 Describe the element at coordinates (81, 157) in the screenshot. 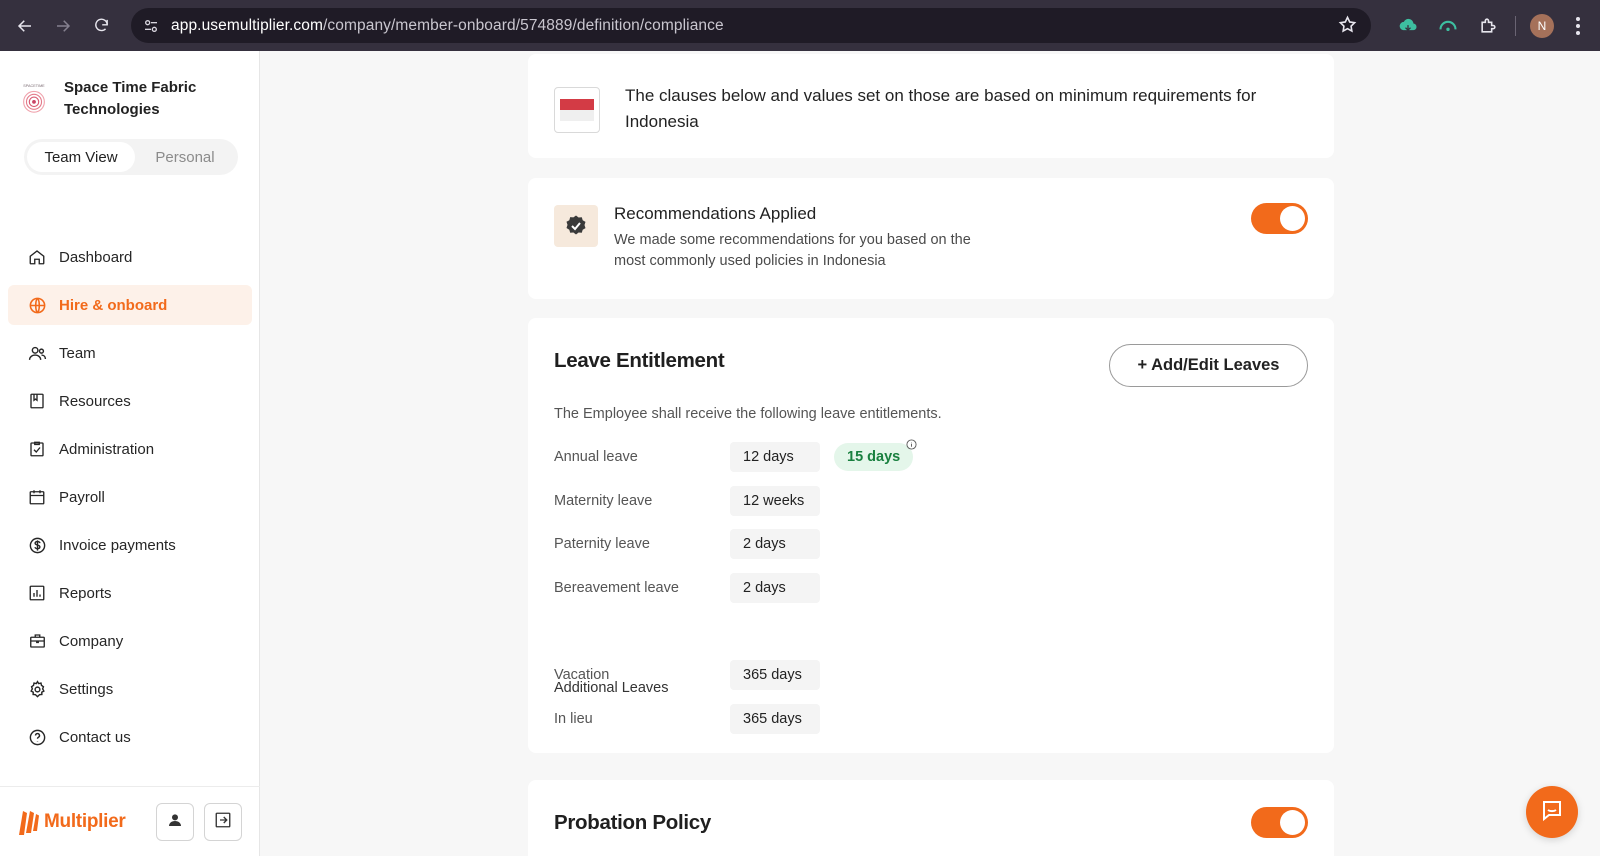

I see `team-view-tab: Team View` at that location.